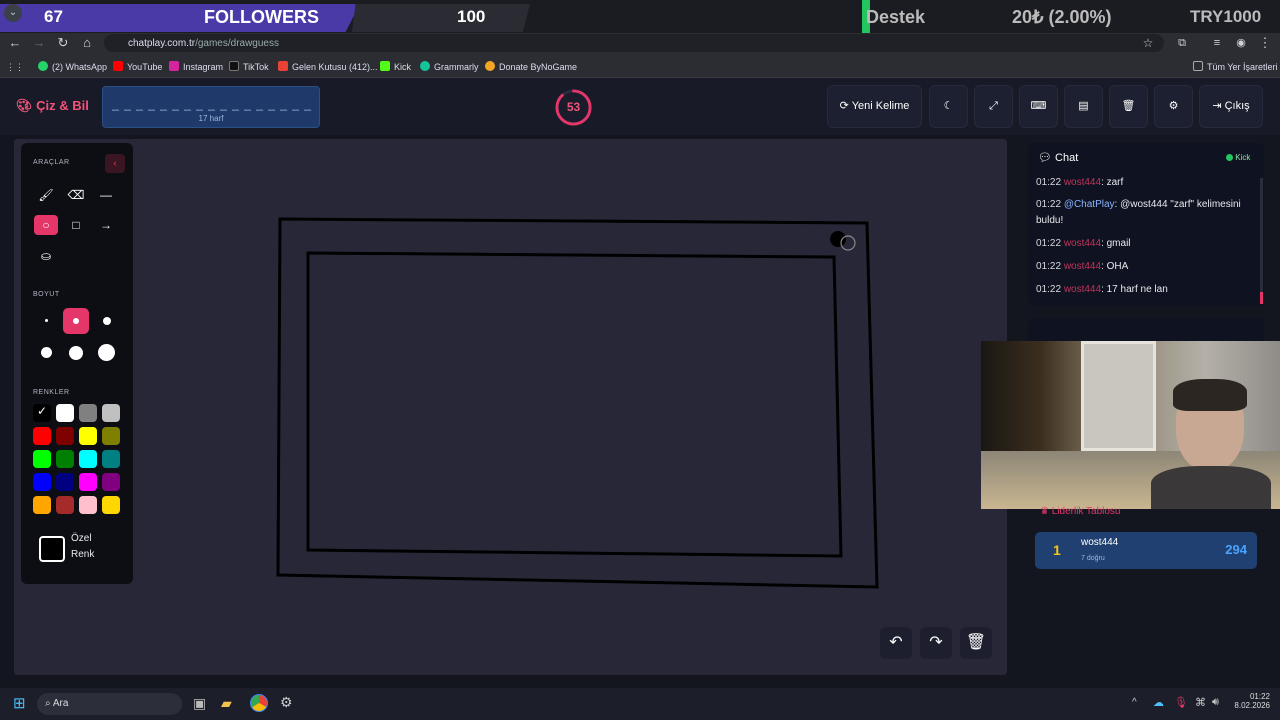 Image resolution: width=1280 pixels, height=720 pixels. Describe the element at coordinates (63, 43) in the screenshot. I see `reload-icon: ↻` at that location.